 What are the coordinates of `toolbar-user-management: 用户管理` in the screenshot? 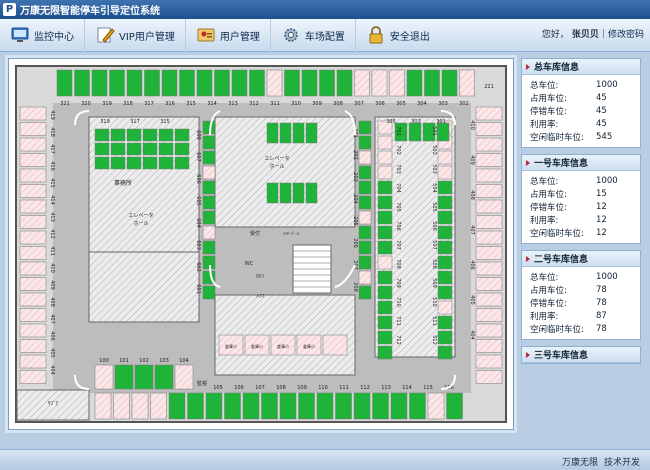 It's located at (228, 35).